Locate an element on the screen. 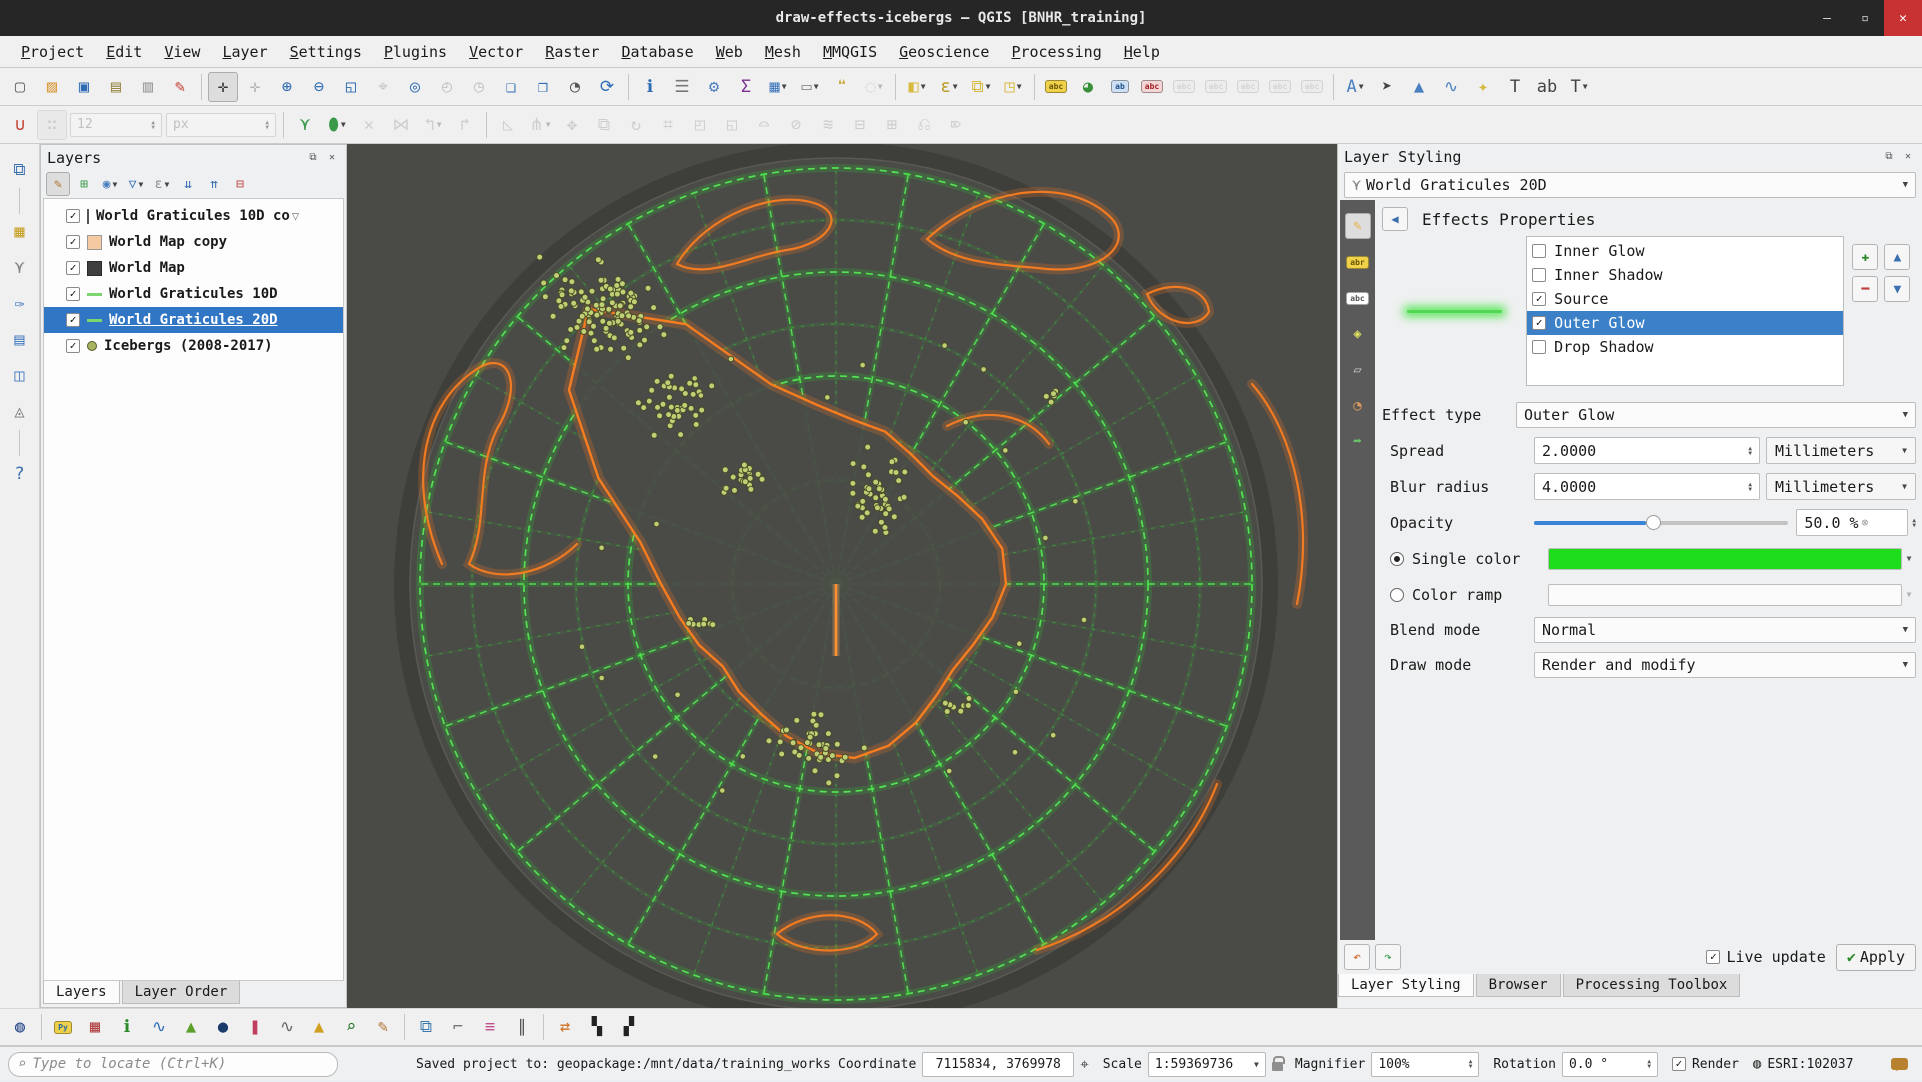 The height and width of the screenshot is (1082, 1922). effect-item-drop-shadow: Drop Shadow is located at coordinates (1685, 347).